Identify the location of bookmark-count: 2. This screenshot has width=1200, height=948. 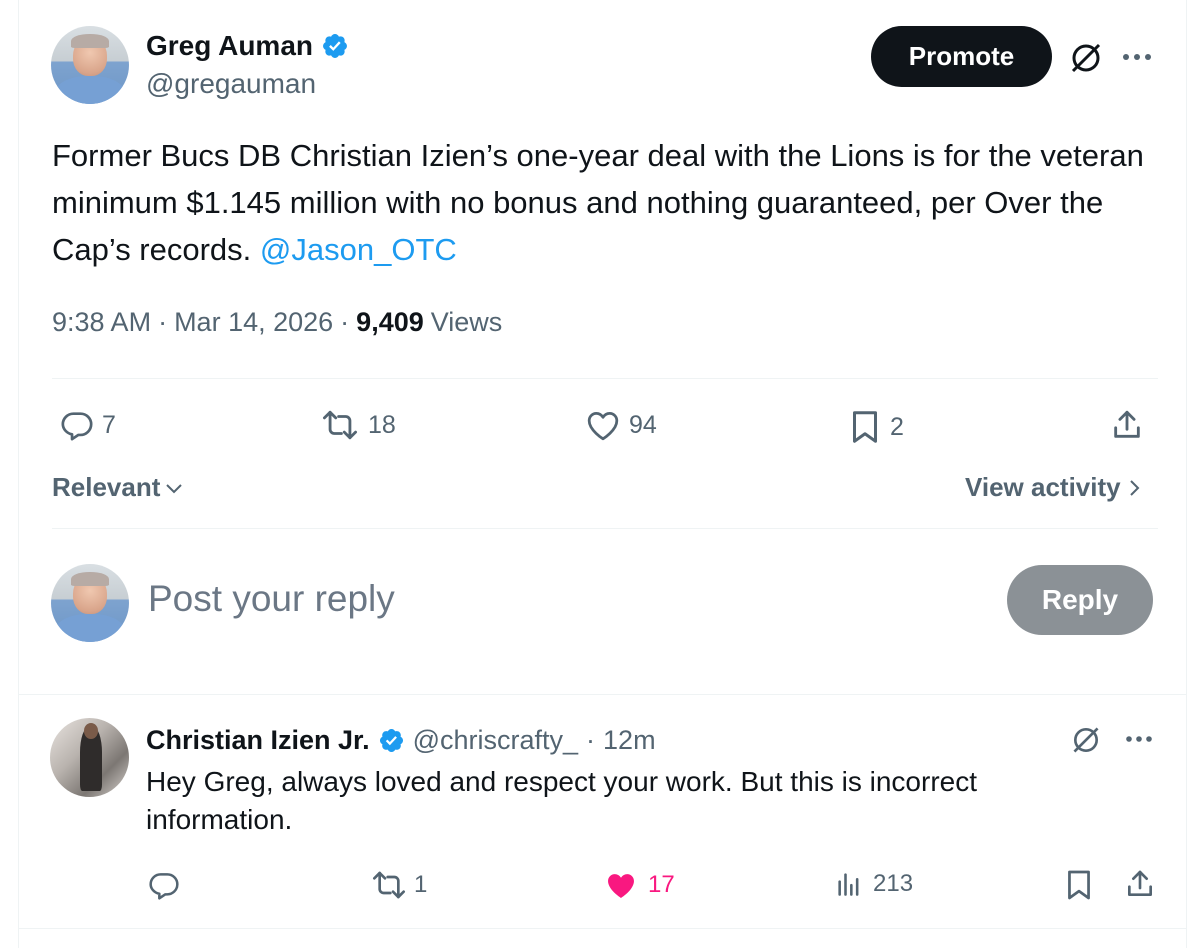
(897, 426).